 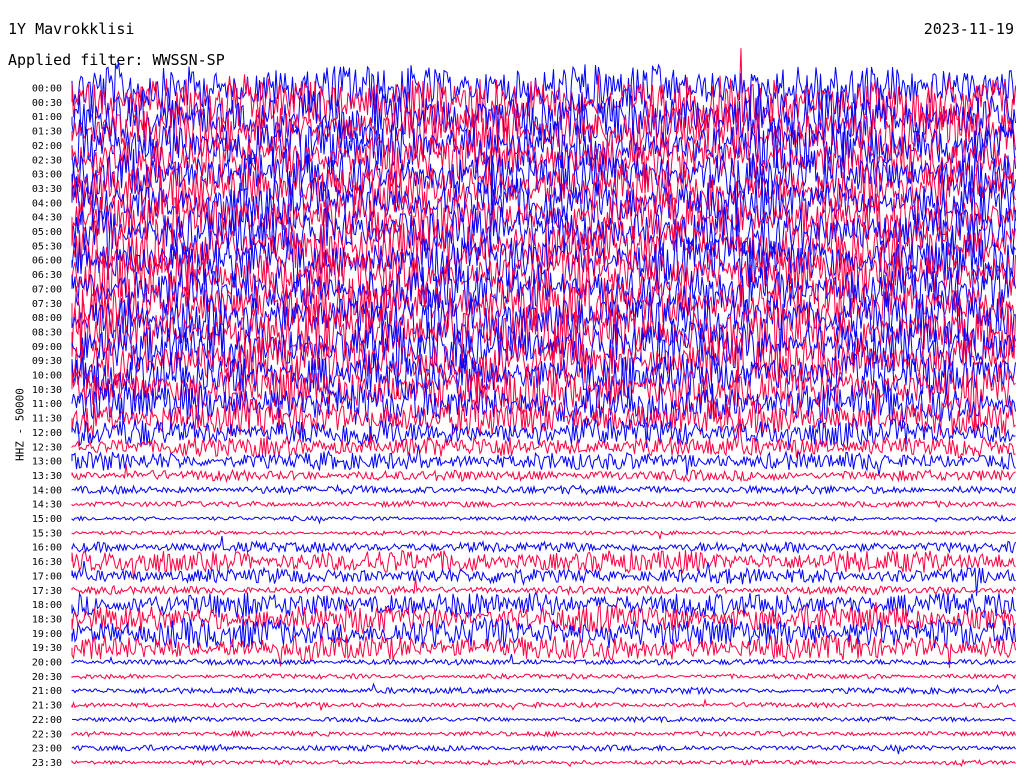 What do you see at coordinates (47, 562) in the screenshot?
I see `time-tick-label: 16:30` at bounding box center [47, 562].